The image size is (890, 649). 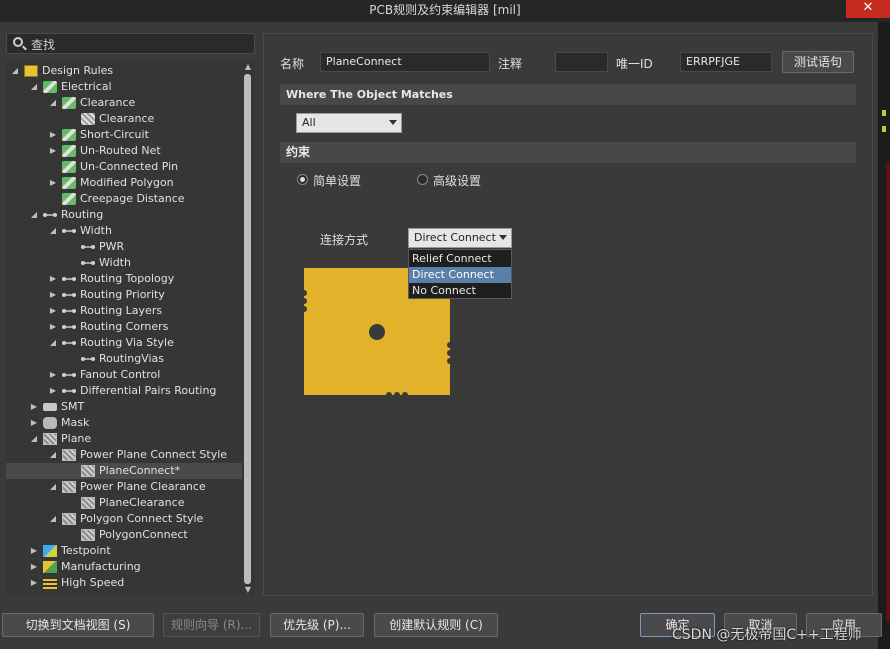 What do you see at coordinates (50, 407) in the screenshot?
I see `smt-rule-icon` at bounding box center [50, 407].